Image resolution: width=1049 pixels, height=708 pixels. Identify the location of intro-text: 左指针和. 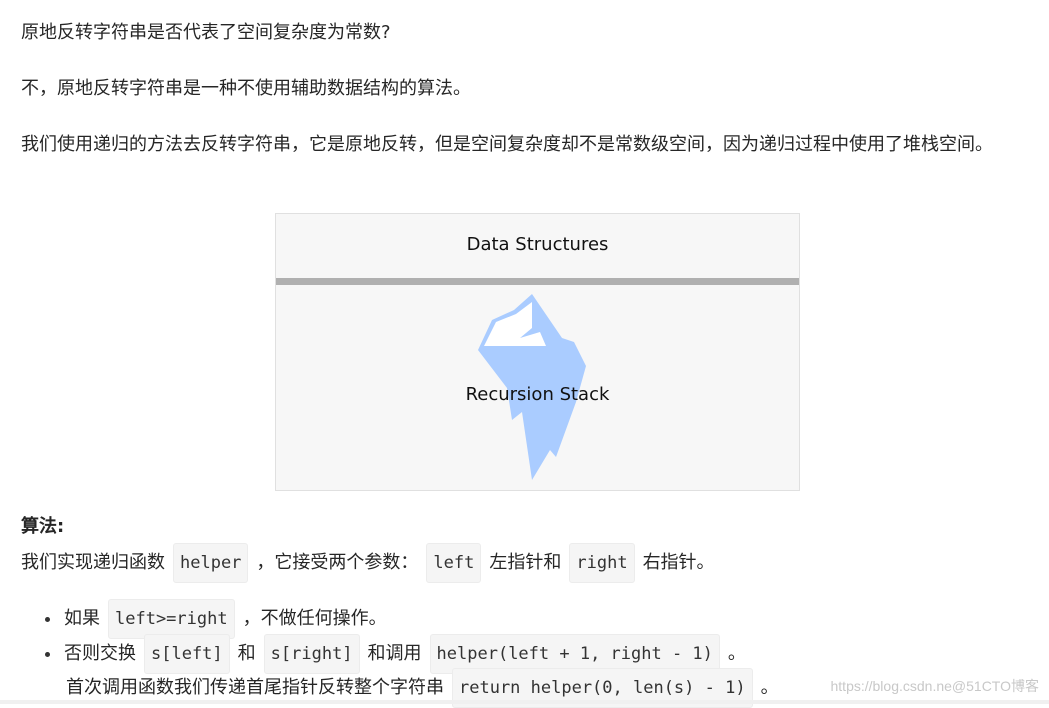
(525, 562).